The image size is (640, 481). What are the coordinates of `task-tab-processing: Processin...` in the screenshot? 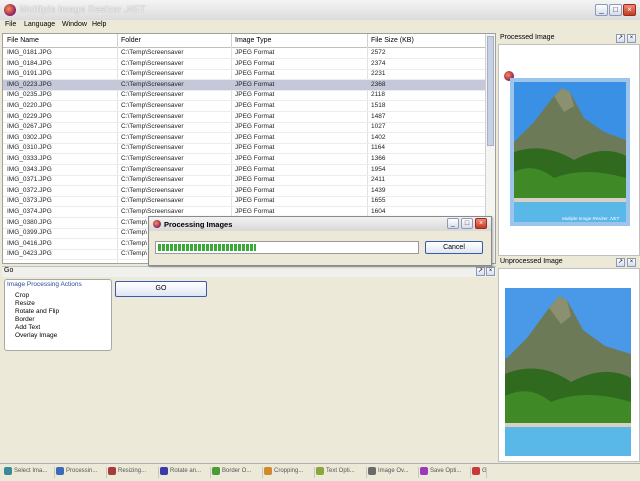 It's located at (81, 472).